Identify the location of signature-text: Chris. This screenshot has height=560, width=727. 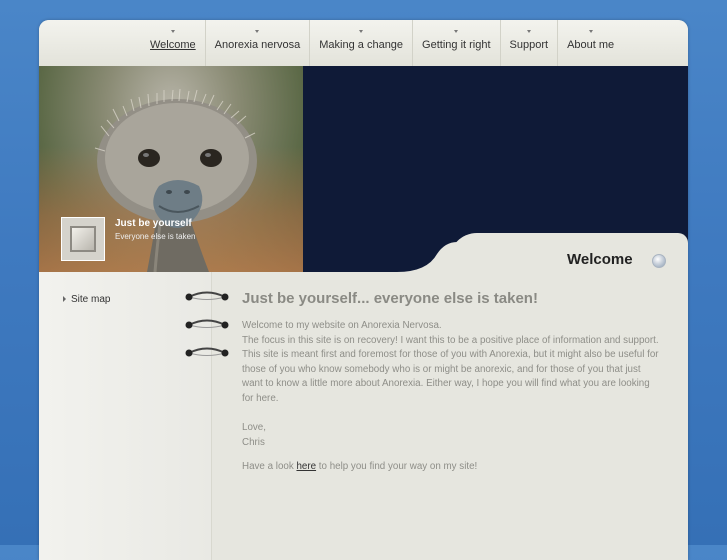
(253, 442).